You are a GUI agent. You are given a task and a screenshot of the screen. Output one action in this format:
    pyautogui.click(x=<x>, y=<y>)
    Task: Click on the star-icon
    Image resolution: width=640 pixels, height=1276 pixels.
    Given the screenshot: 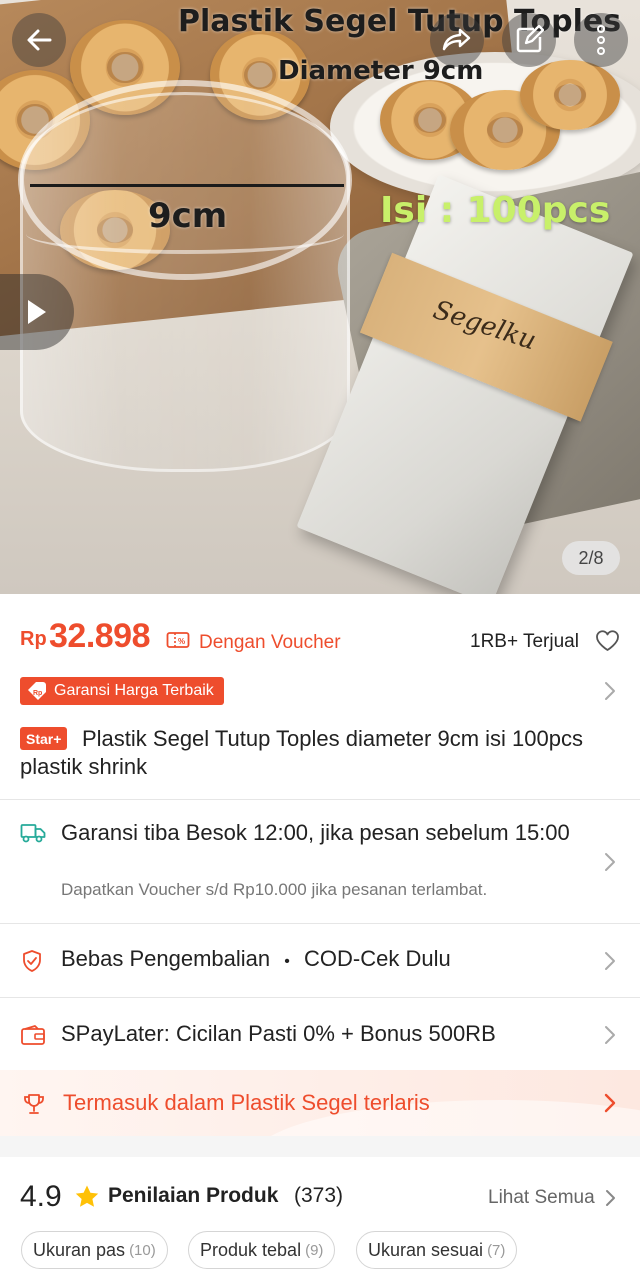 What is the action you would take?
    pyautogui.click(x=87, y=1196)
    